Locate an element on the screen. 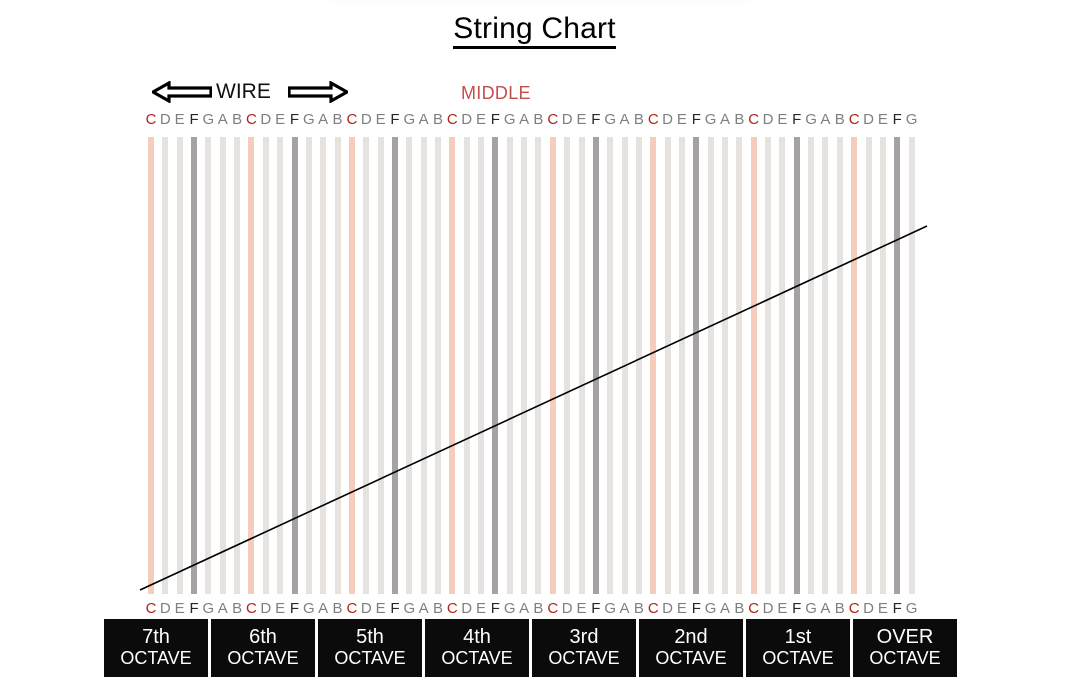 This screenshot has height=686, width=1069. octave-box: 1st OCTAVE is located at coordinates (798, 648).